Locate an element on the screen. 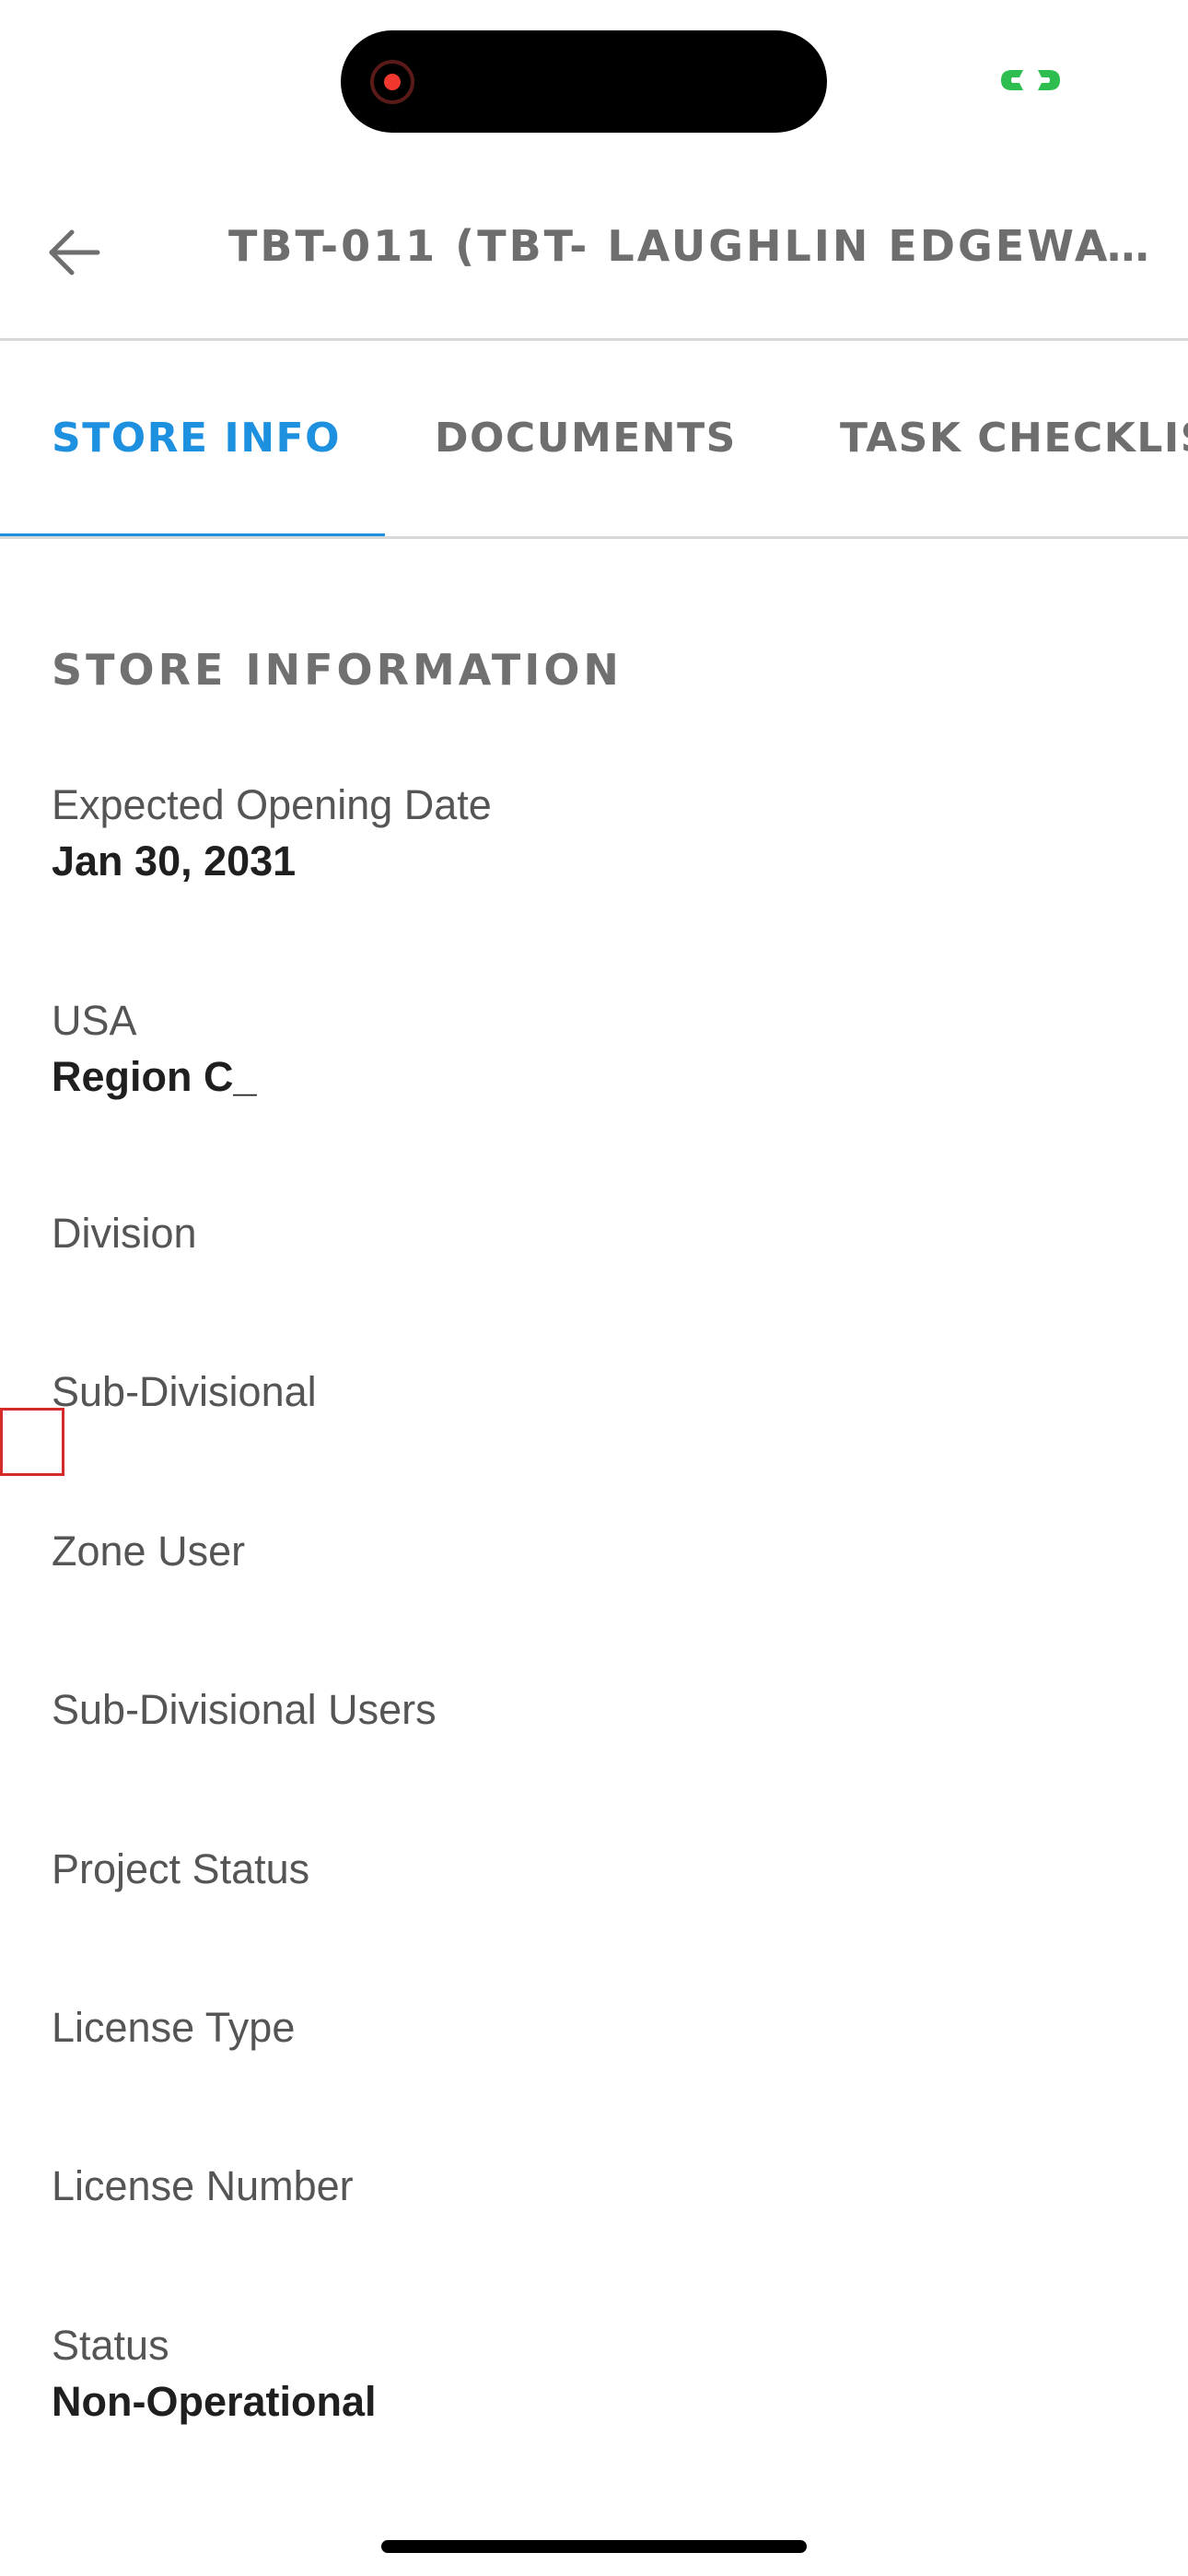 This screenshot has height=2576, width=1188. field-label: Expected Opening Date is located at coordinates (272, 804).